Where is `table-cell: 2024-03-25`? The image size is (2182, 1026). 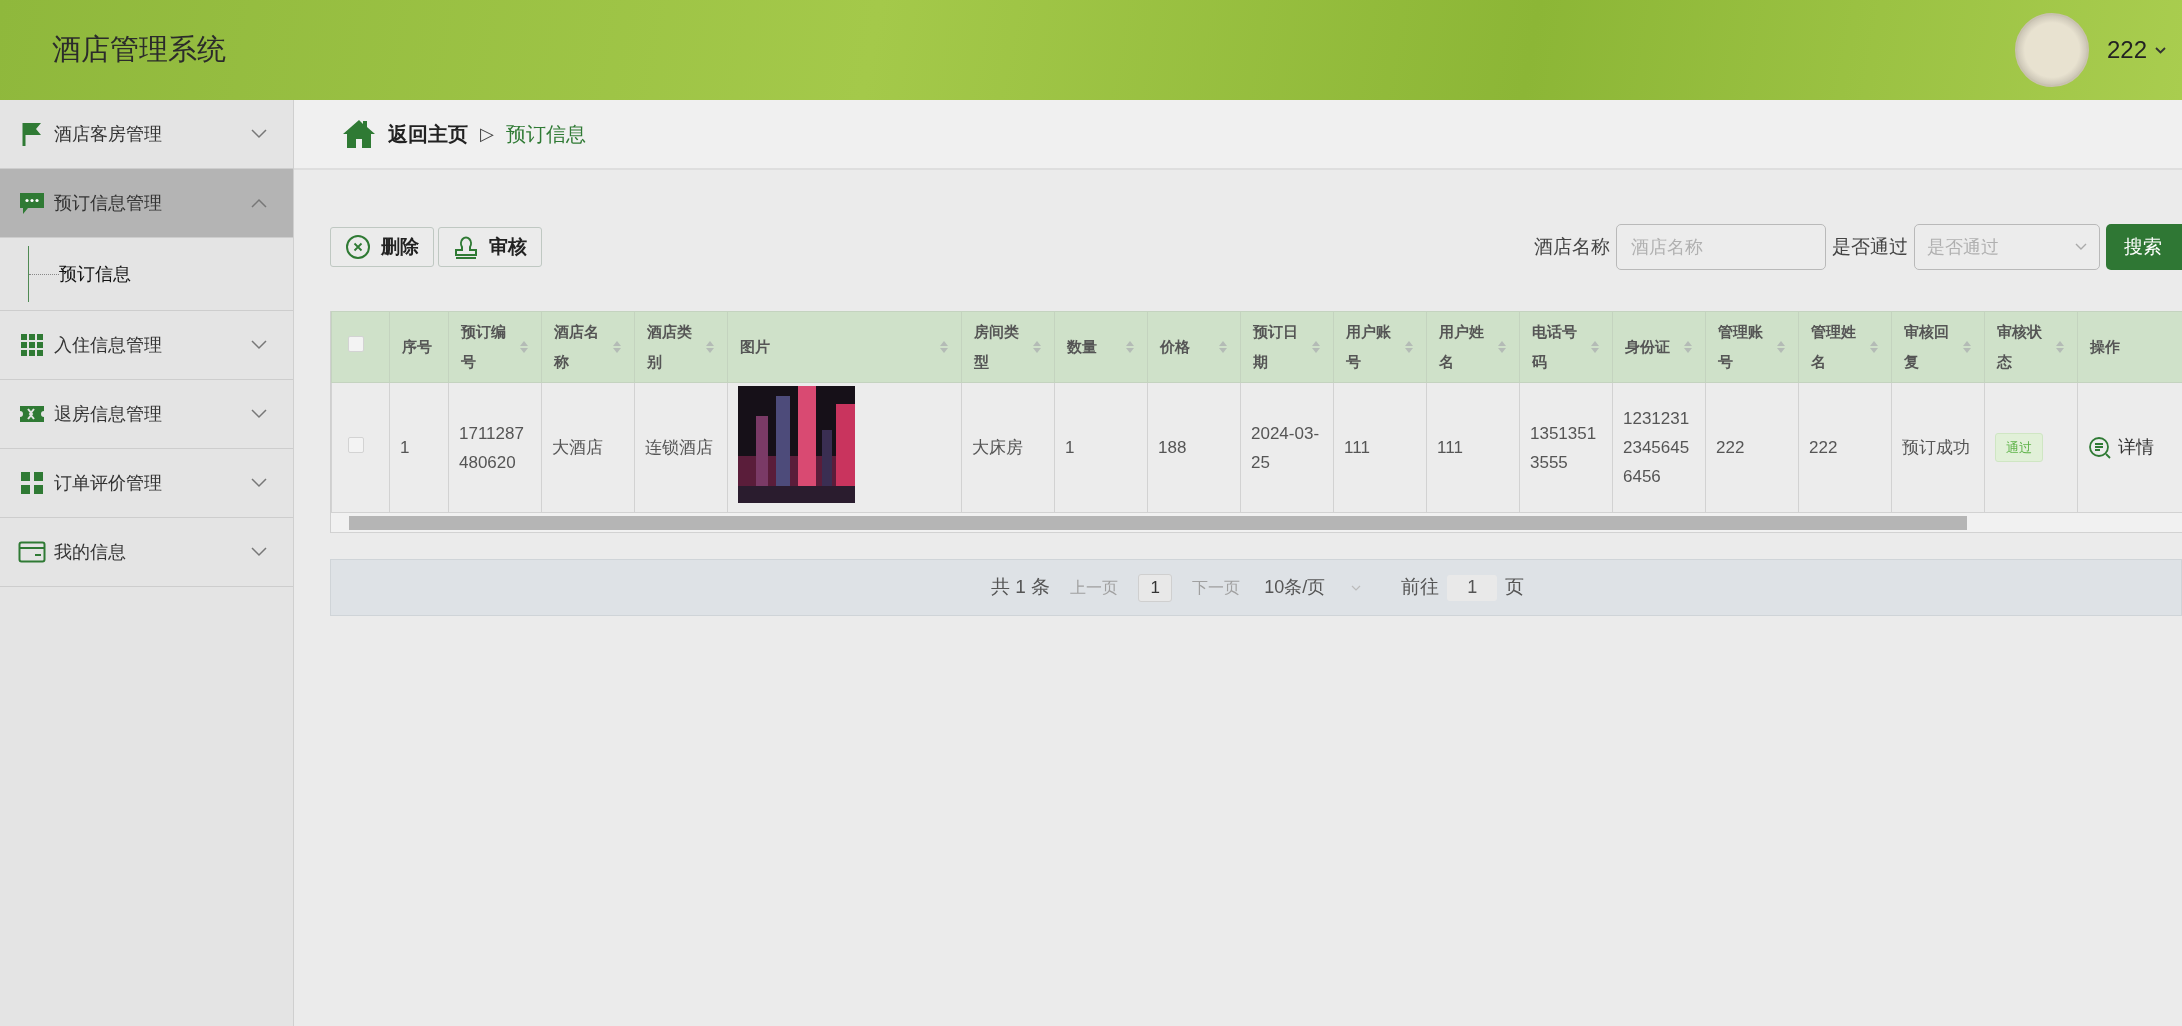 table-cell: 2024-03-25 is located at coordinates (1285, 447).